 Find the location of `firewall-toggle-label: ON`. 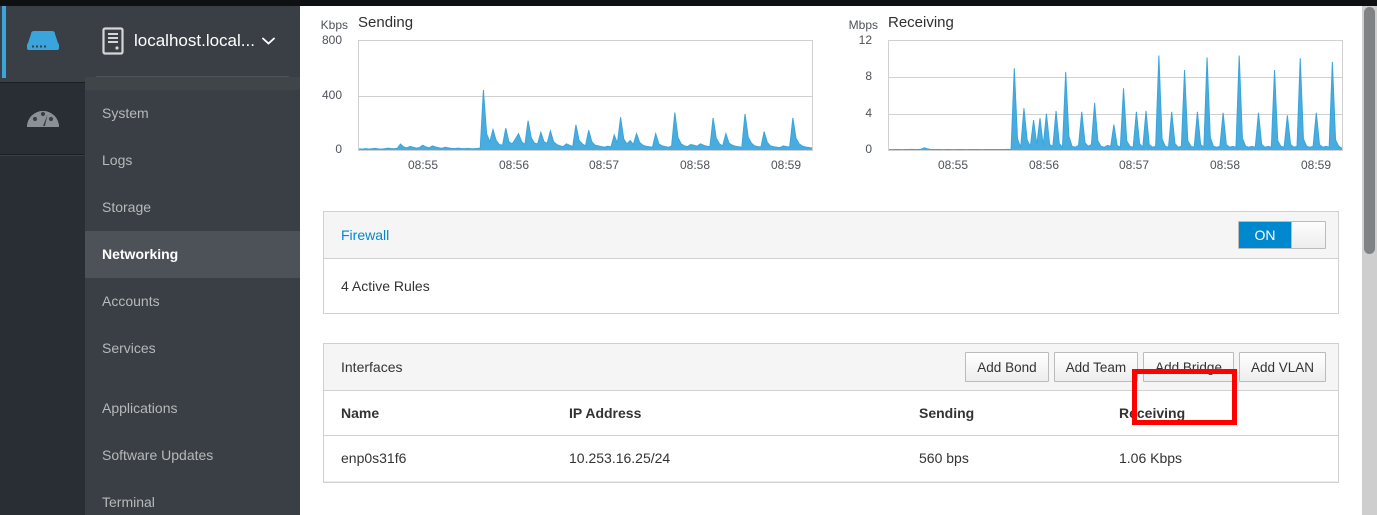

firewall-toggle-label: ON is located at coordinates (1265, 235).